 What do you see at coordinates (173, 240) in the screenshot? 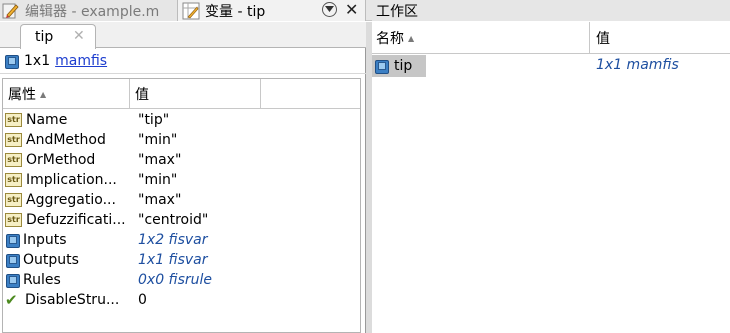
I see `property-value: 1x2 fisvar` at bounding box center [173, 240].